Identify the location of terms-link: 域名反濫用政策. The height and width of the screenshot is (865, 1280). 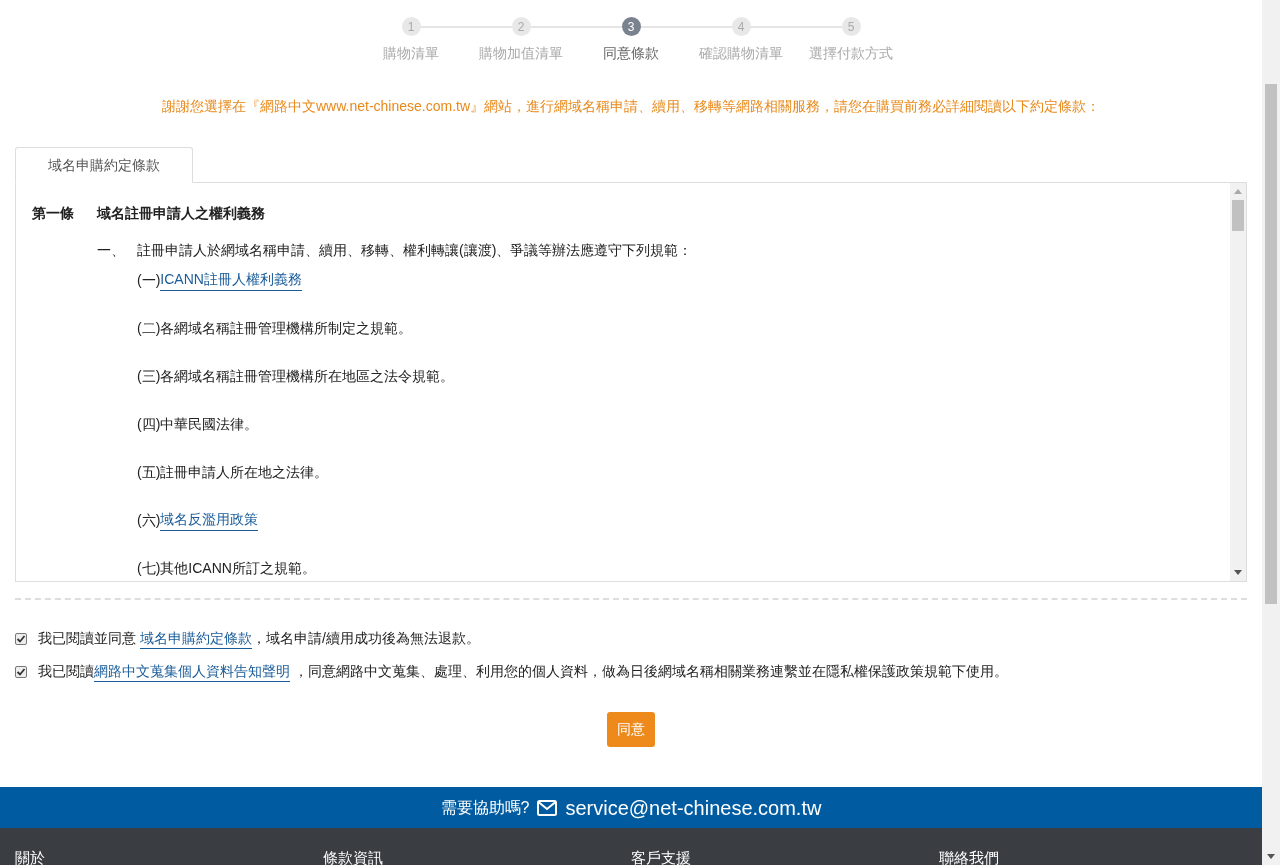
(209, 520).